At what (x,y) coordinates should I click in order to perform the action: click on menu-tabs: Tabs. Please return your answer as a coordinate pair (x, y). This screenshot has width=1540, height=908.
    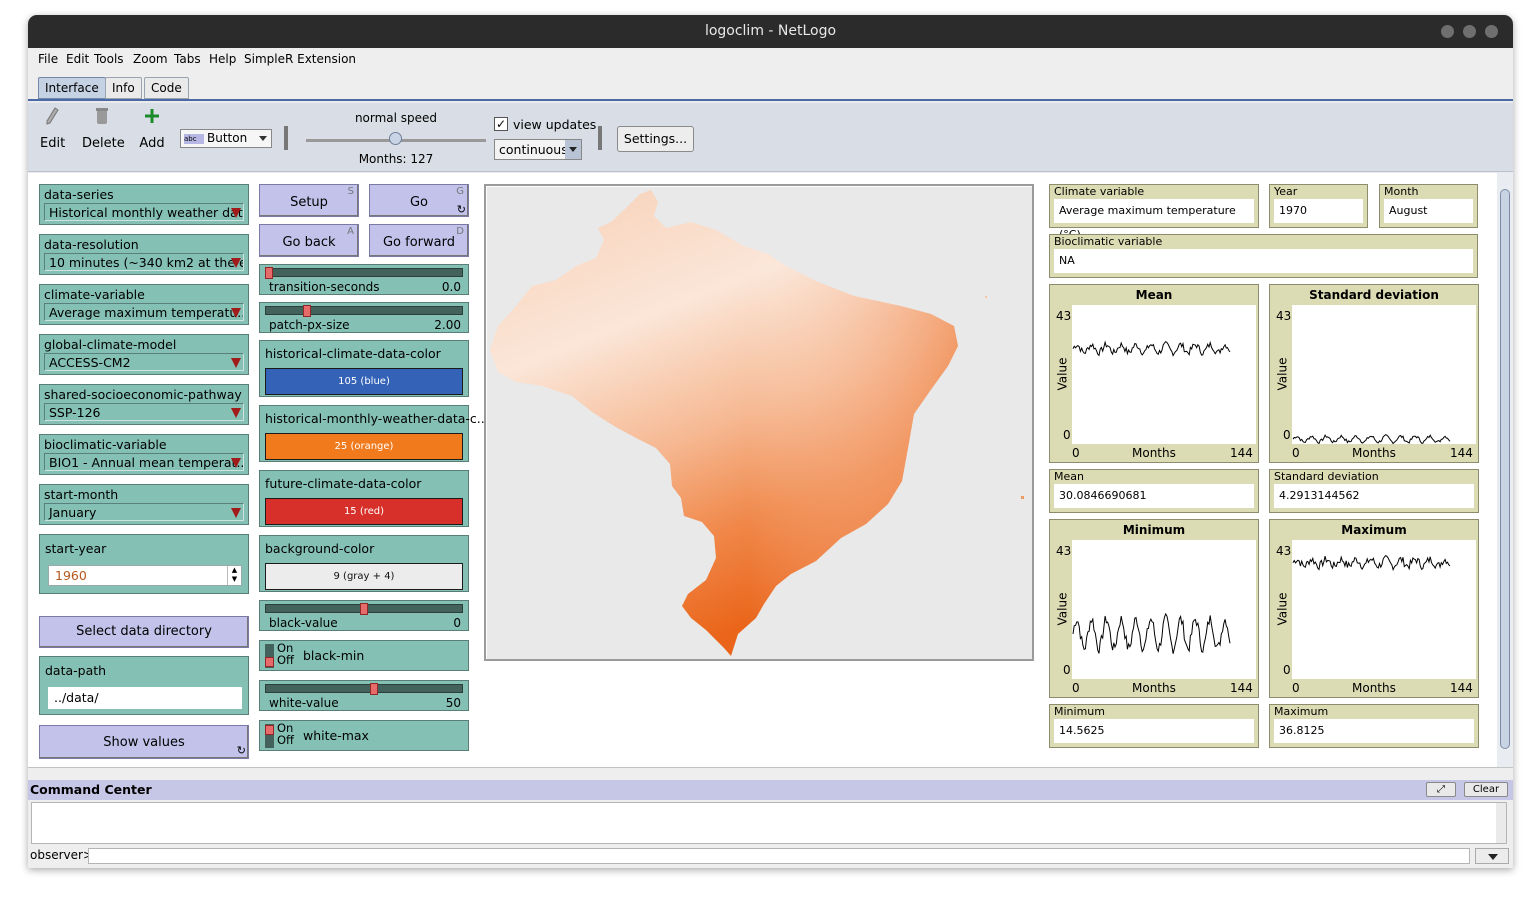
    Looking at the image, I should click on (187, 59).